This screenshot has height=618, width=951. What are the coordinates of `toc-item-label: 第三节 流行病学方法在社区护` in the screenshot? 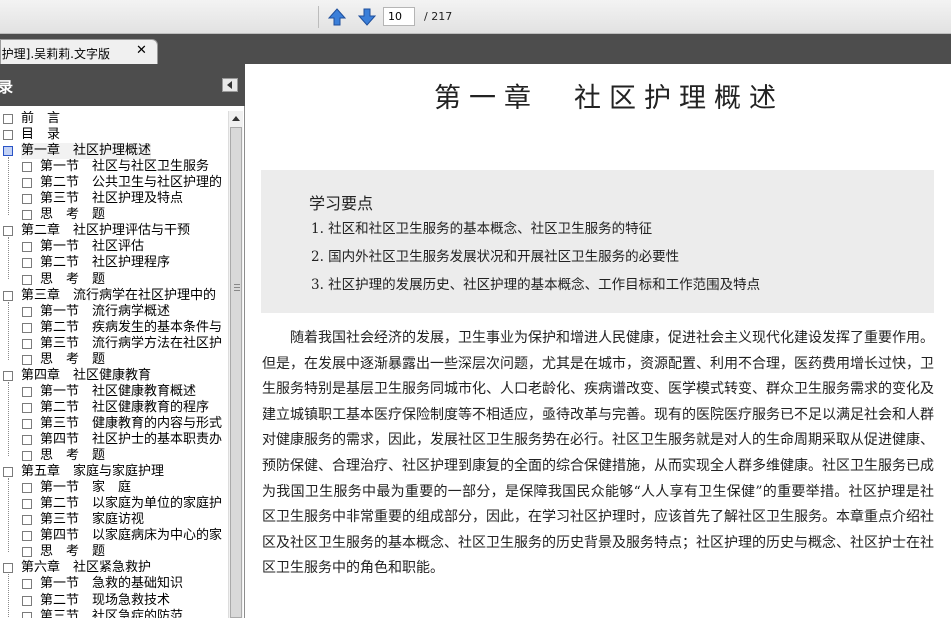 It's located at (131, 343).